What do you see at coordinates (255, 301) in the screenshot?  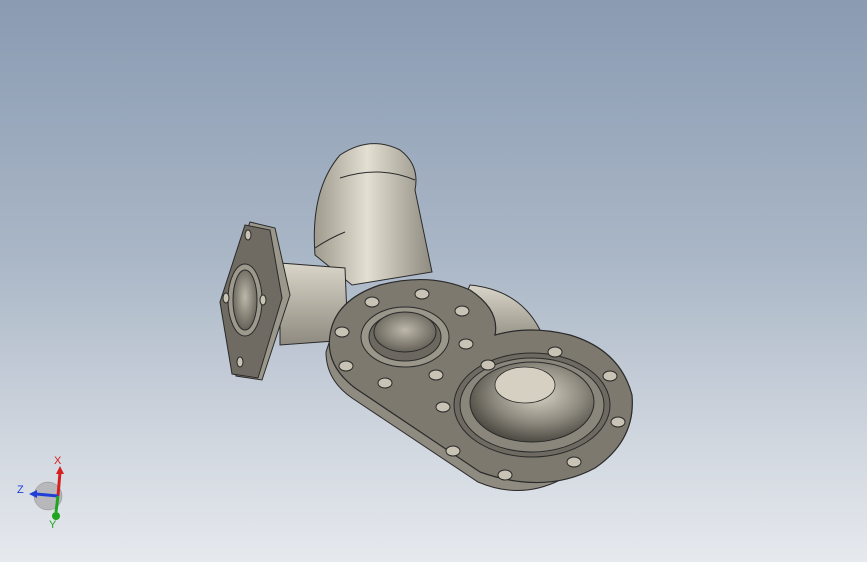 I see `left-flange` at bounding box center [255, 301].